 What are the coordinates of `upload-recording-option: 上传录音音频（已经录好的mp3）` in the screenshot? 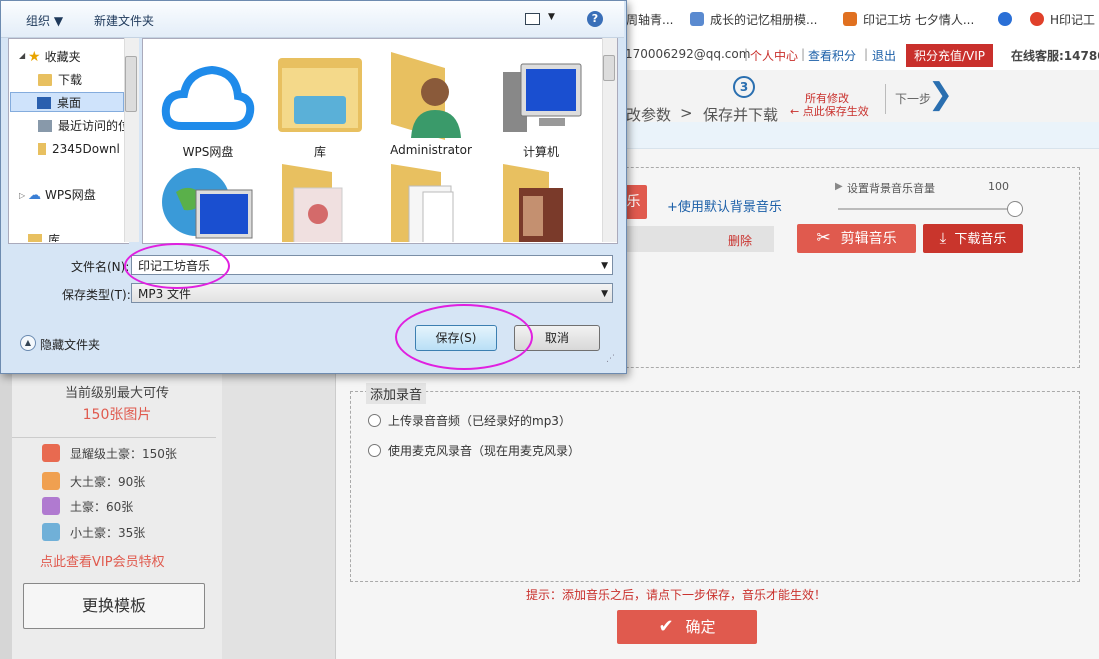 It's located at (469, 420).